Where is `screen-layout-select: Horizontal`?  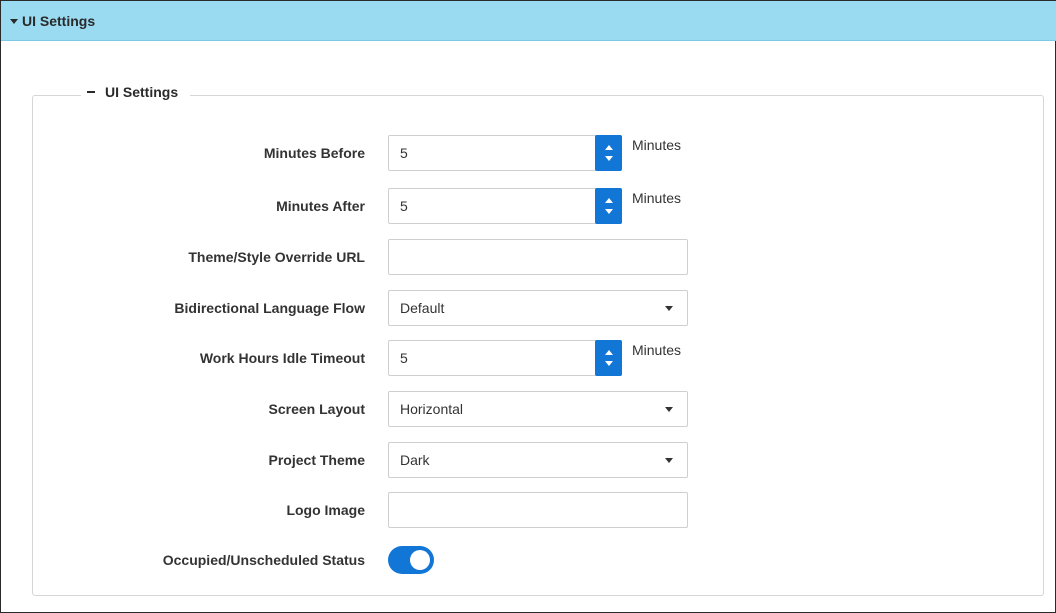 screen-layout-select: Horizontal is located at coordinates (538, 409).